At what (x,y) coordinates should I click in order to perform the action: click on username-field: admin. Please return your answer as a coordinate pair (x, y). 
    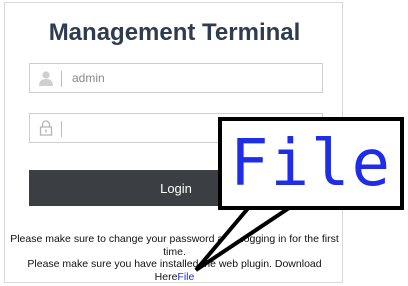
    Looking at the image, I should click on (176, 78).